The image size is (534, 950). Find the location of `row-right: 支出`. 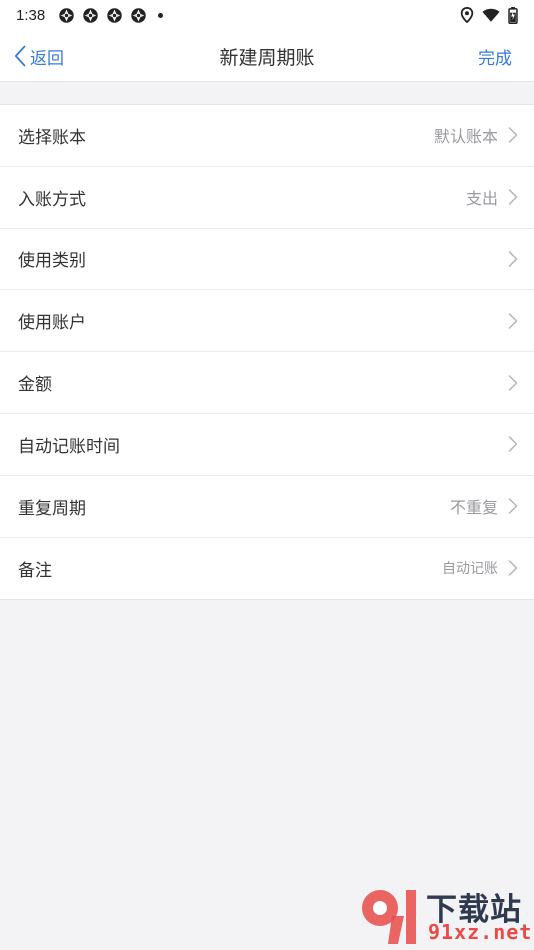

row-right: 支出 is located at coordinates (492, 197).